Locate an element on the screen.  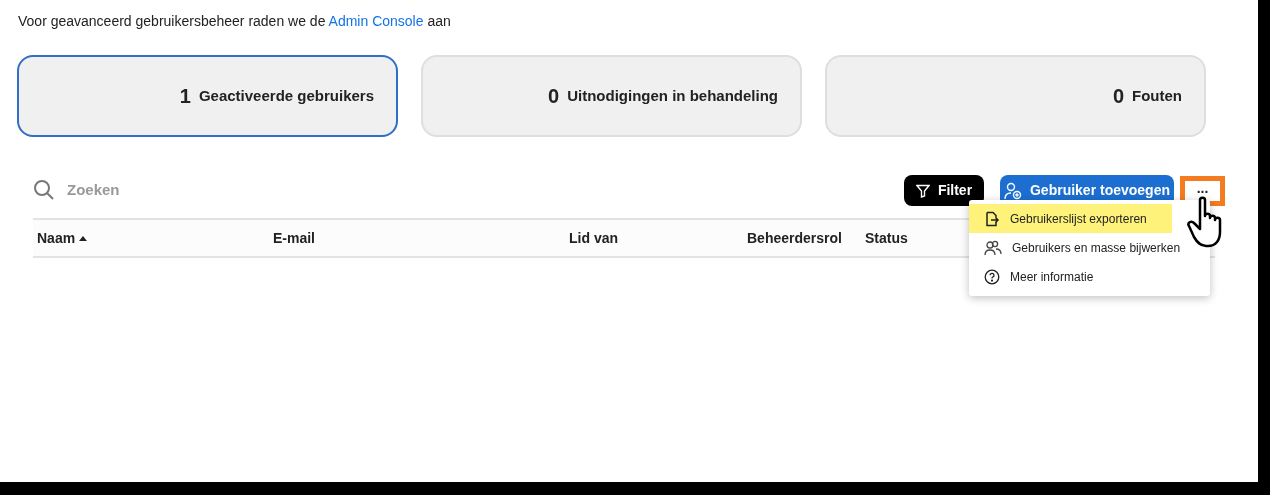
stat-card: 1 Geactiveerde gebruikers is located at coordinates (207, 96).